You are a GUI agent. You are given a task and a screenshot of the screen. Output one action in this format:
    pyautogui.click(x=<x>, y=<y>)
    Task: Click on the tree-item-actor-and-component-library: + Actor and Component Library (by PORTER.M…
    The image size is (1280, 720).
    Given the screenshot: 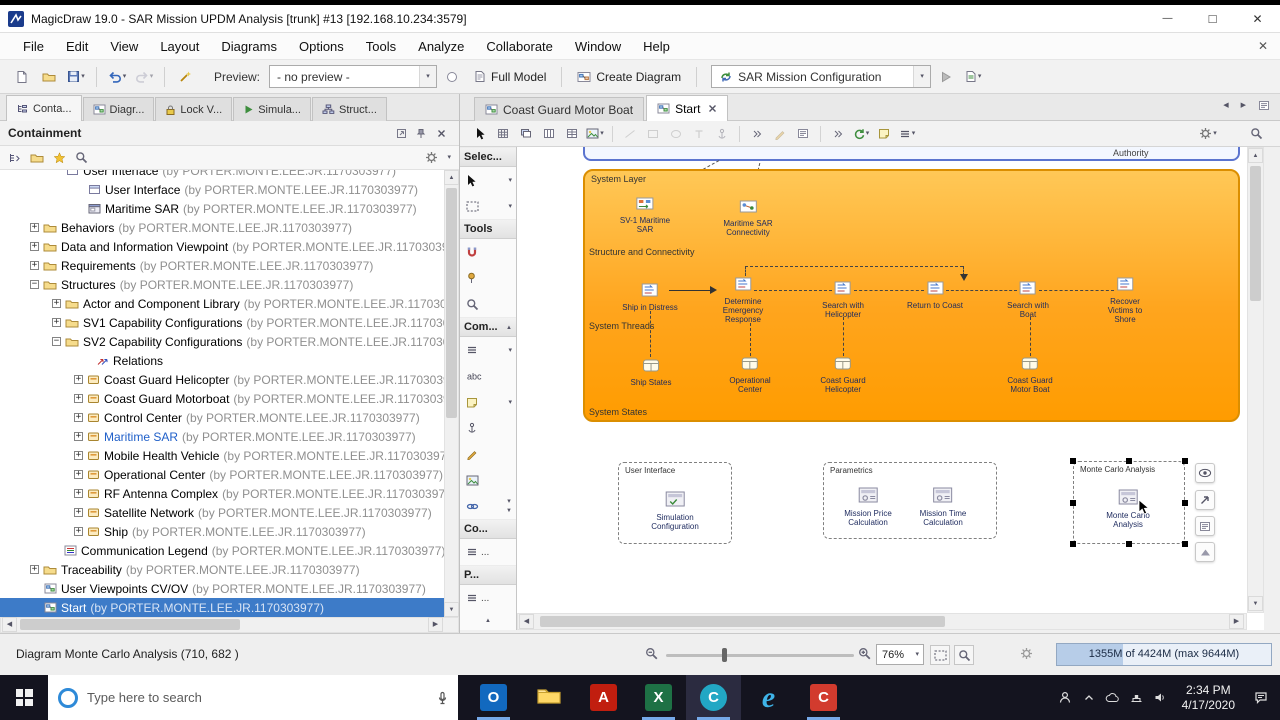 What is the action you would take?
    pyautogui.click(x=222, y=303)
    